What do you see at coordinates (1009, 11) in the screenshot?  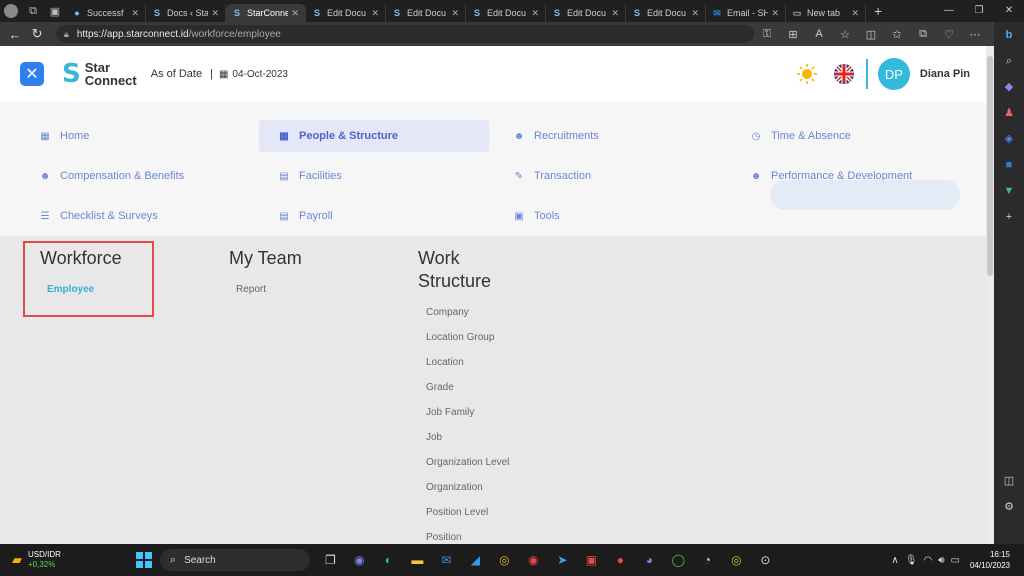 I see `close-window-icon: ✕` at bounding box center [1009, 11].